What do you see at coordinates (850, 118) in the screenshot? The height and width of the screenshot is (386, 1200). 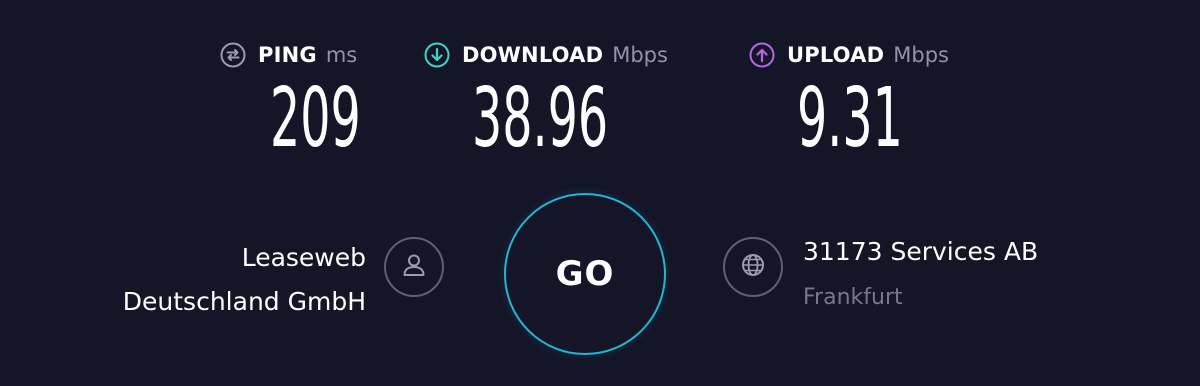 I see `upload-value: 9.31` at bounding box center [850, 118].